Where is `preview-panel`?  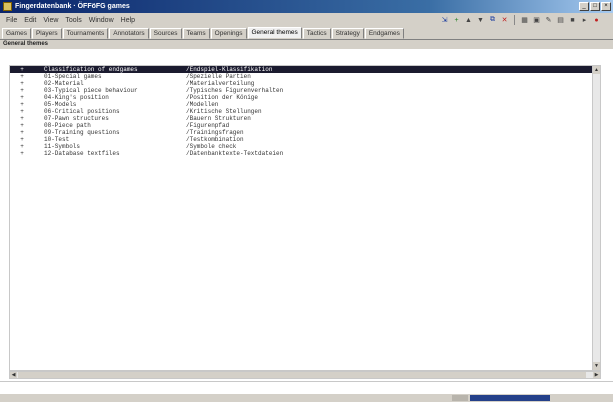
preview-panel is located at coordinates (306, 387).